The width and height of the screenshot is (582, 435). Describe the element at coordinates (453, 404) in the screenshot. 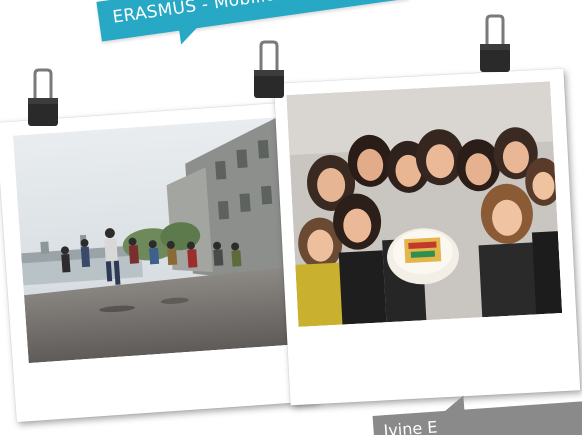

I see `bottom-banner-tail` at that location.